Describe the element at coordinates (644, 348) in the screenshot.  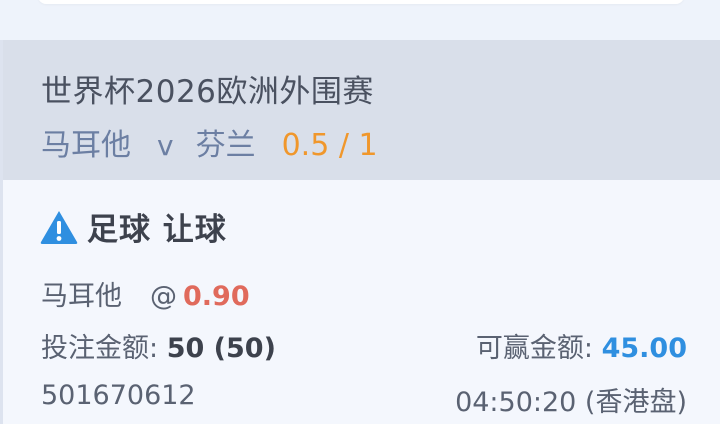
I see `win-value: 45.00` at that location.